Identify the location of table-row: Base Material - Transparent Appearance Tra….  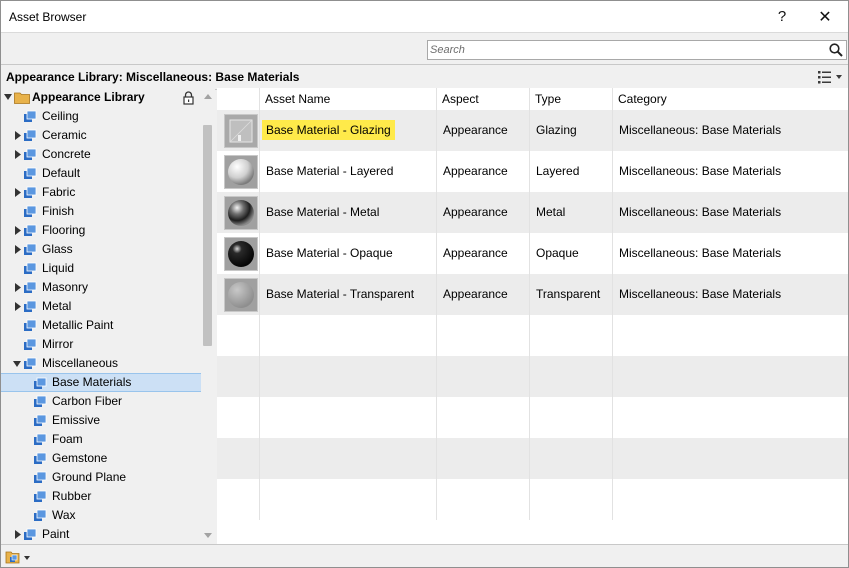
(532, 294).